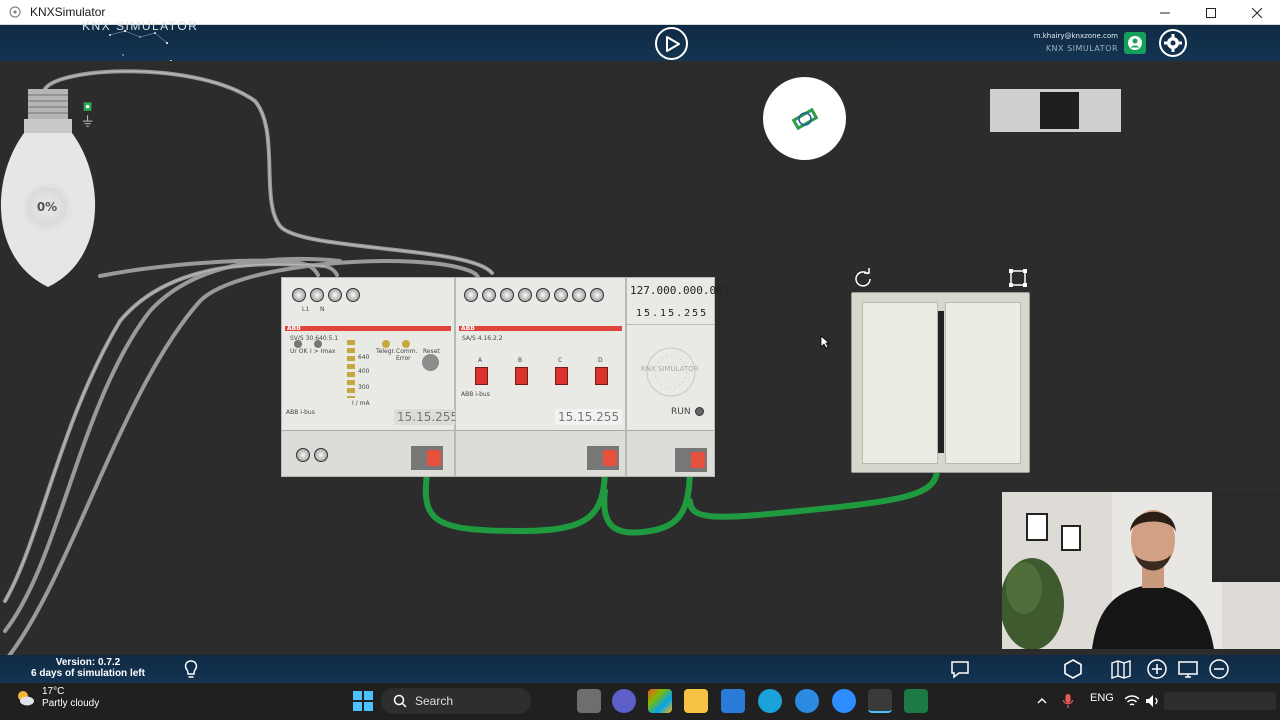 The image size is (1280, 720). What do you see at coordinates (941, 382) in the screenshot?
I see `push-button-center-strip` at bounding box center [941, 382].